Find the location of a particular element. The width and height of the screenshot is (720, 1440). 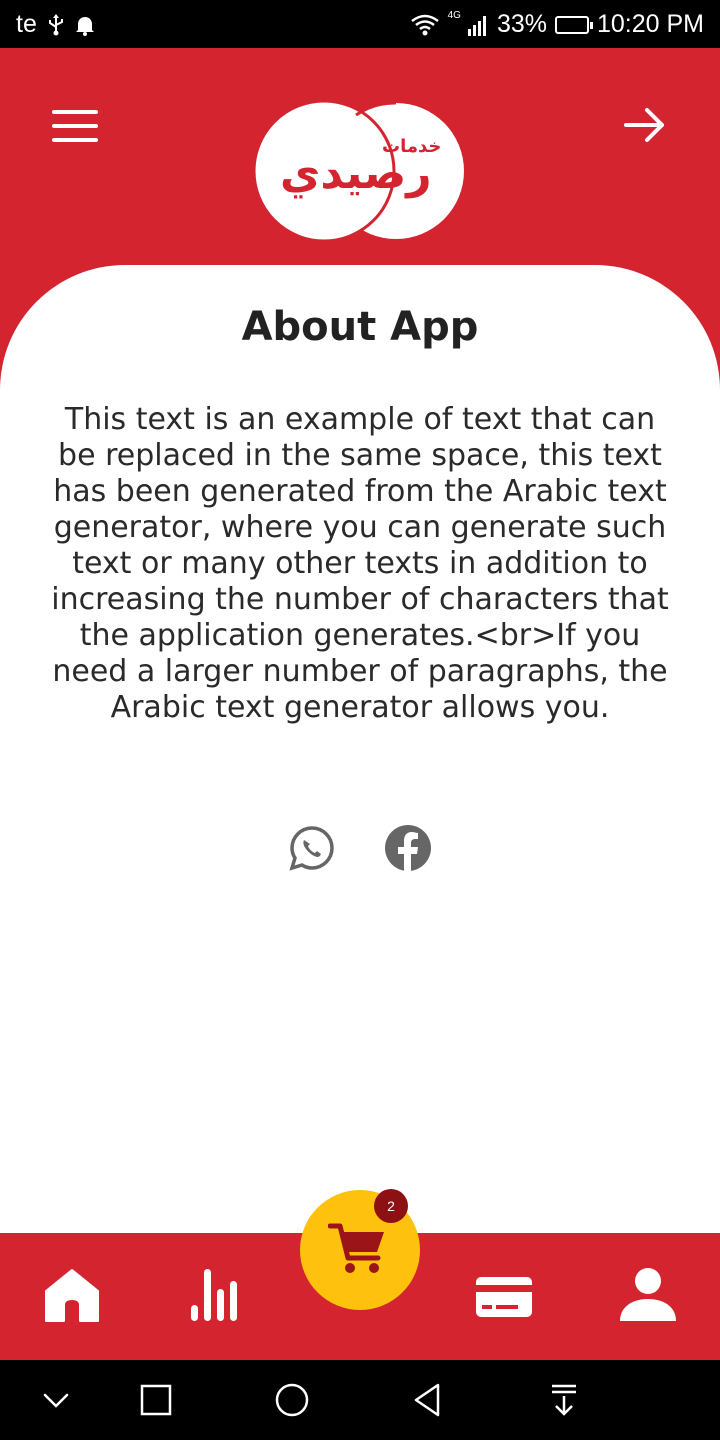

cart-icon is located at coordinates (356, 1248).